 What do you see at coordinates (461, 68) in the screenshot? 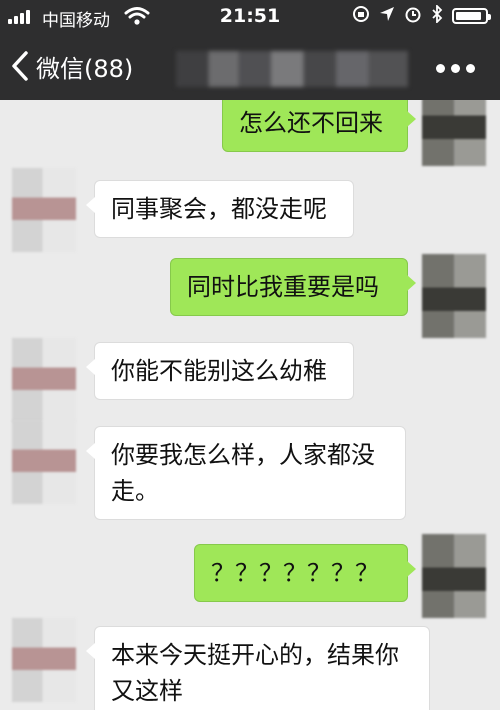
I see `more-button` at bounding box center [461, 68].